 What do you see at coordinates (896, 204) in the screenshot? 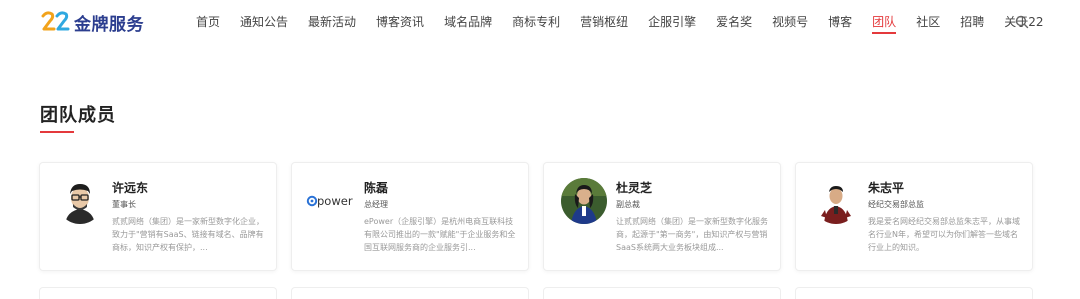
I see `member-role: 经纪交易部总监` at bounding box center [896, 204].